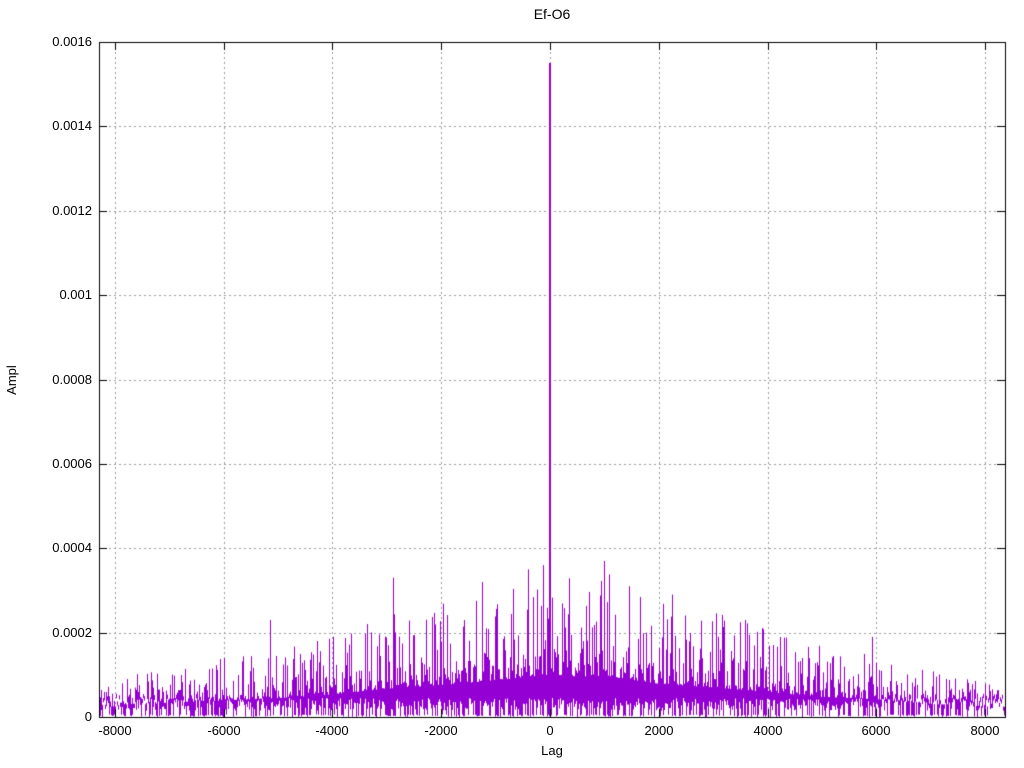 Image resolution: width=1024 pixels, height=768 pixels. Describe the element at coordinates (985, 730) in the screenshot. I see `x-tick-label: 8000` at that location.